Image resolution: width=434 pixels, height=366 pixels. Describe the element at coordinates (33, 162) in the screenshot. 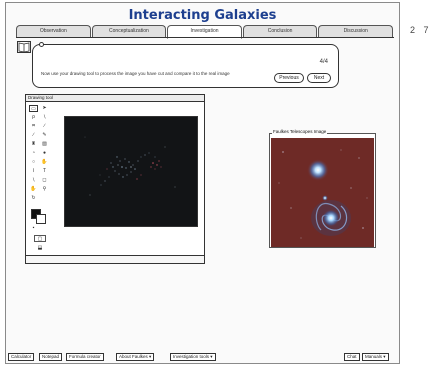

I see `dodge-tool-icon: ○` at that location.